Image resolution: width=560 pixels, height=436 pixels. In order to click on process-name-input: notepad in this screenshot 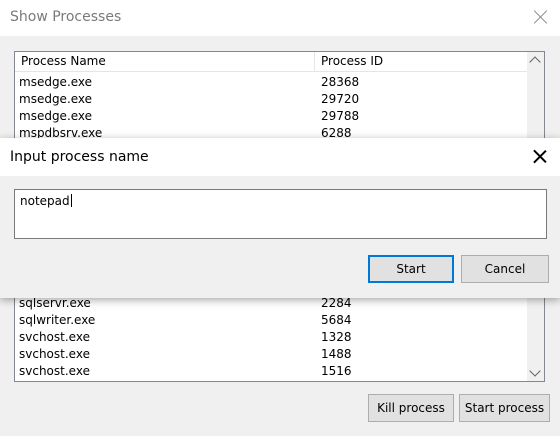, I will do `click(280, 214)`.